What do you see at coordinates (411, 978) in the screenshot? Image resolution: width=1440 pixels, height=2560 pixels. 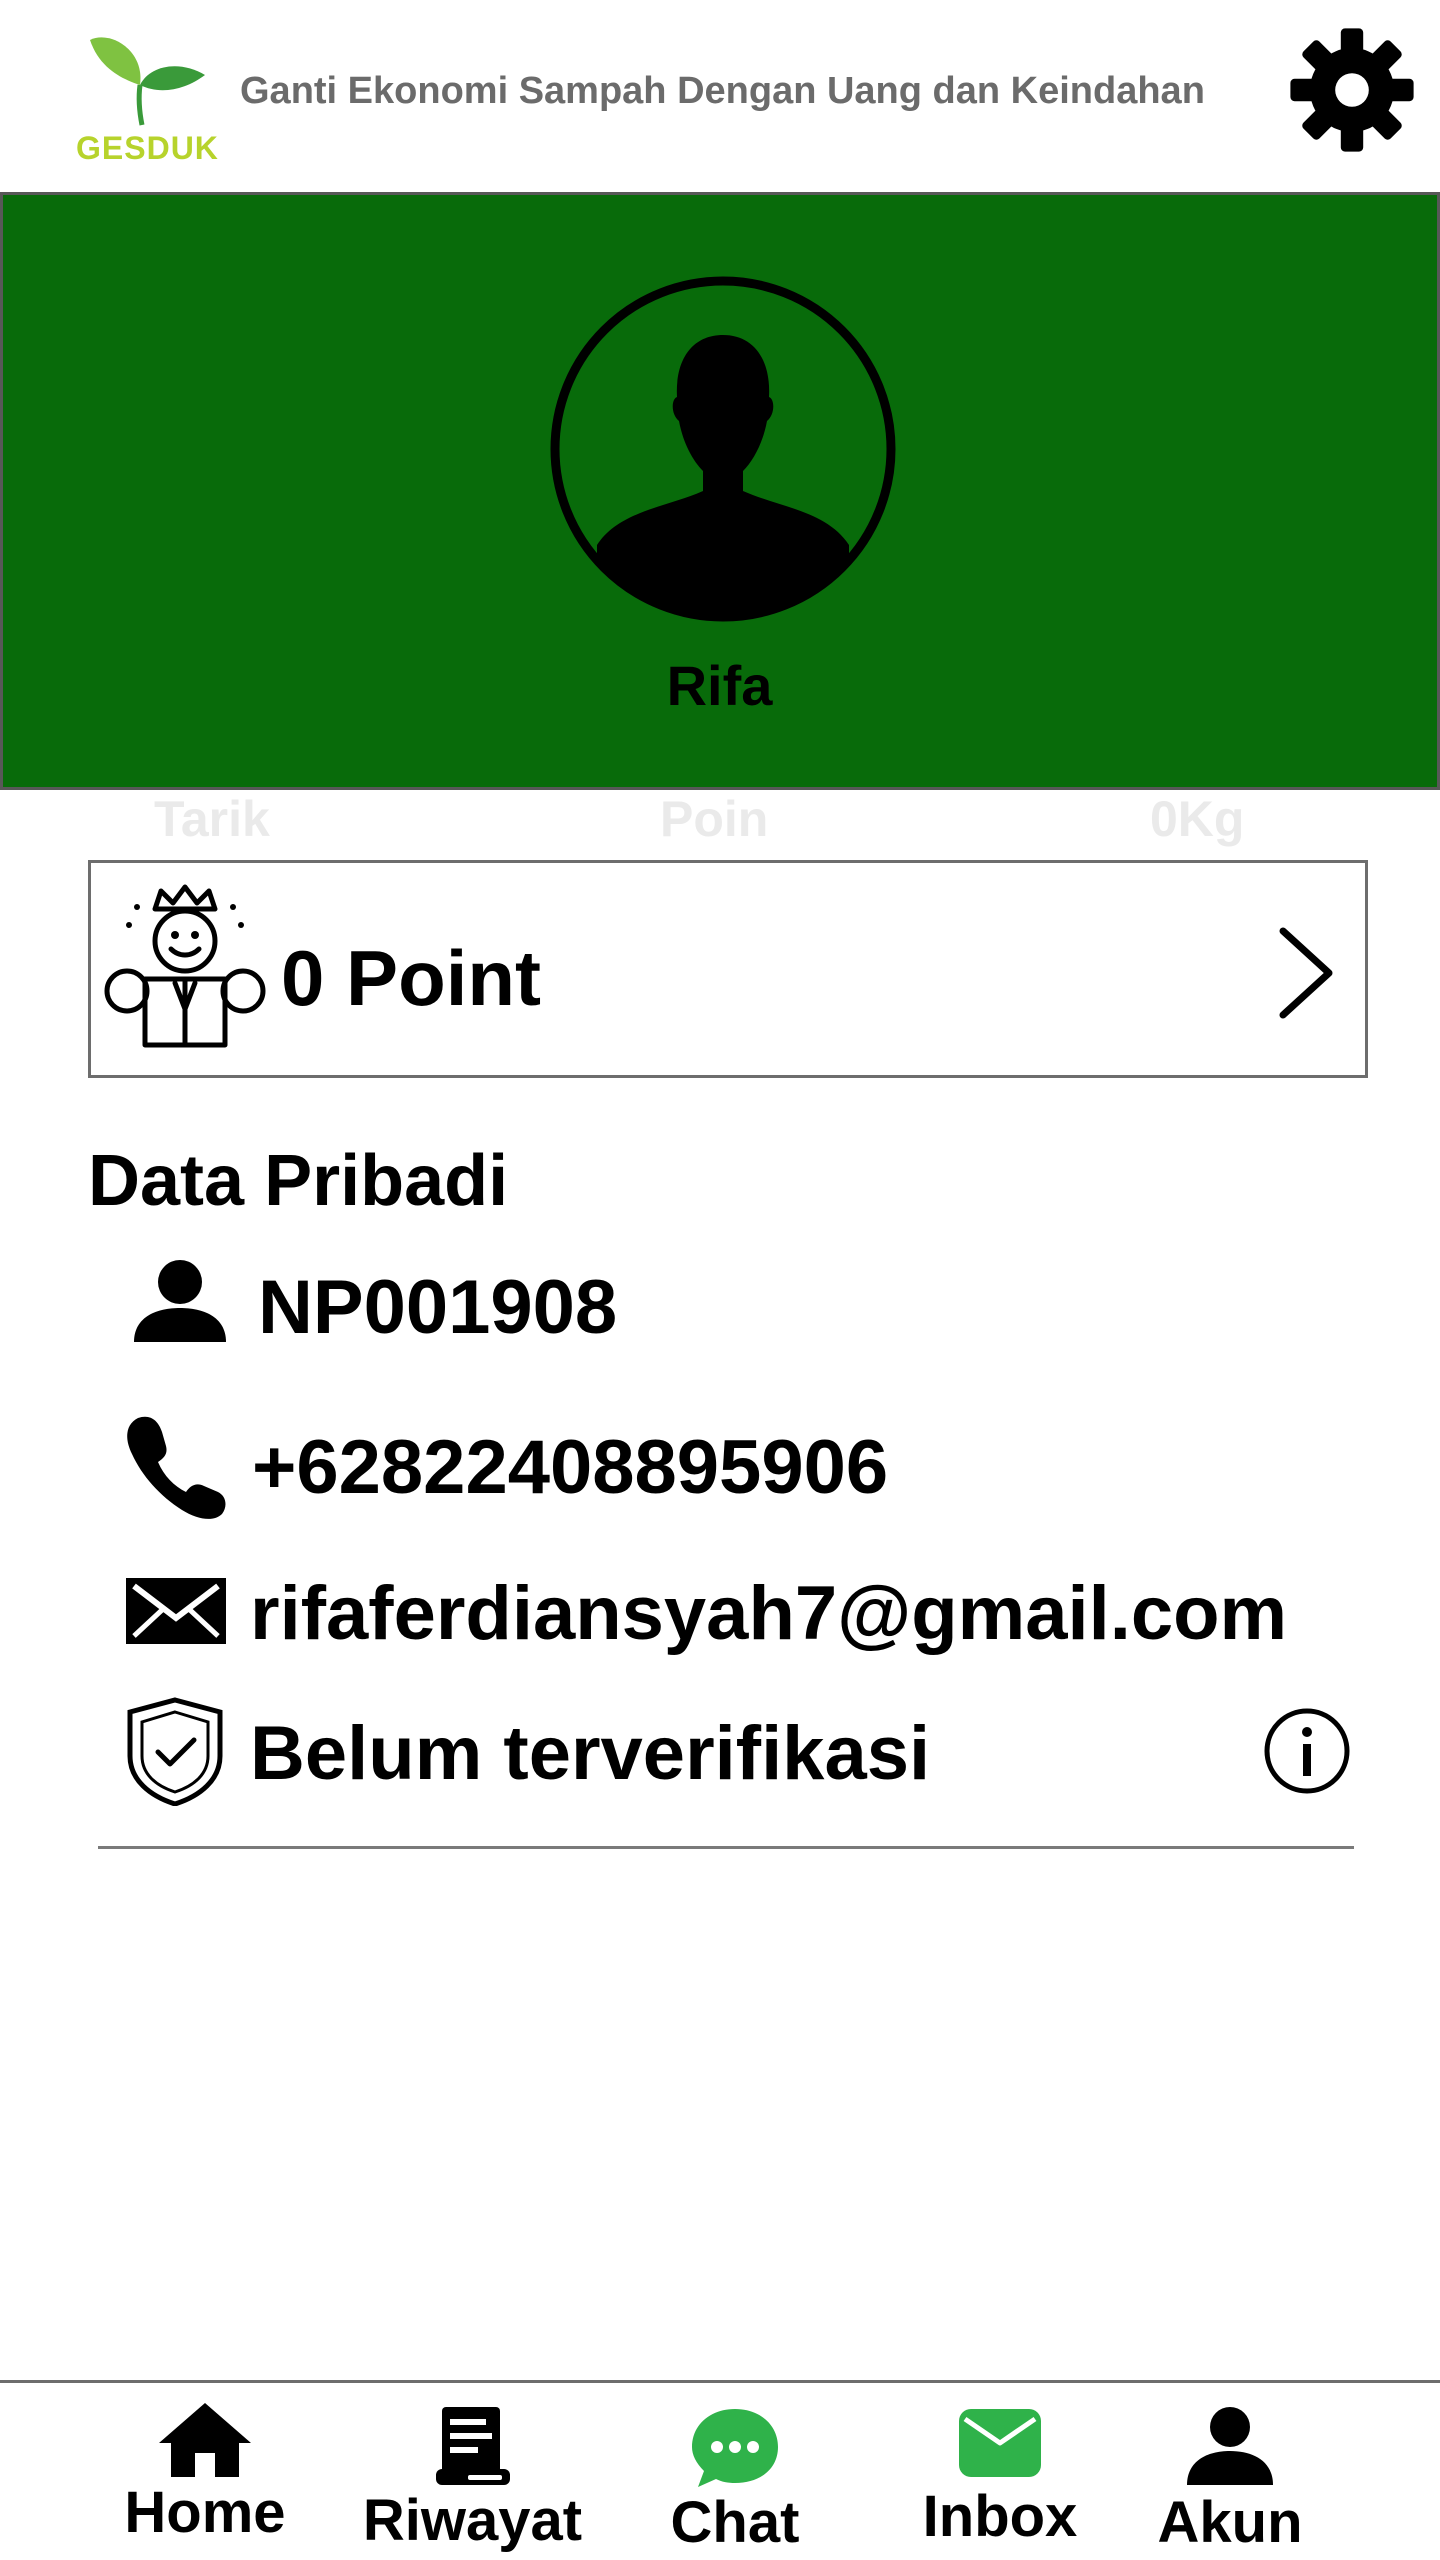 I see `points-value: 0 Point` at bounding box center [411, 978].